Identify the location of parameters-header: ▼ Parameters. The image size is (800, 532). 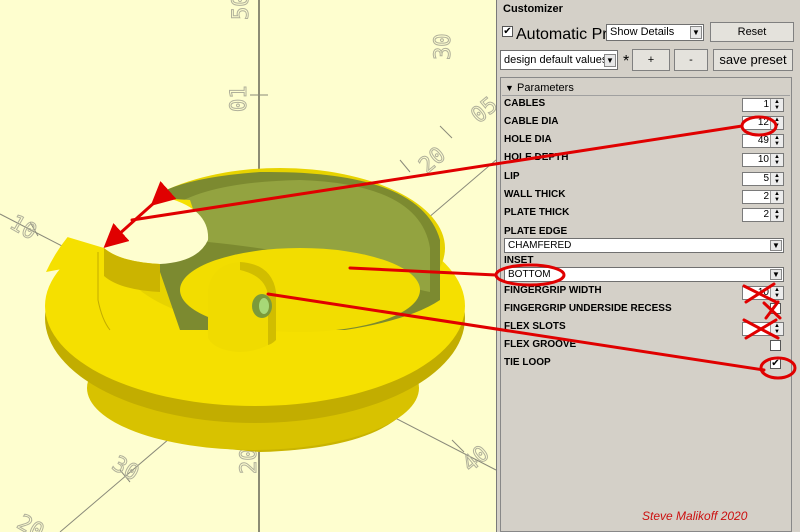
(539, 88).